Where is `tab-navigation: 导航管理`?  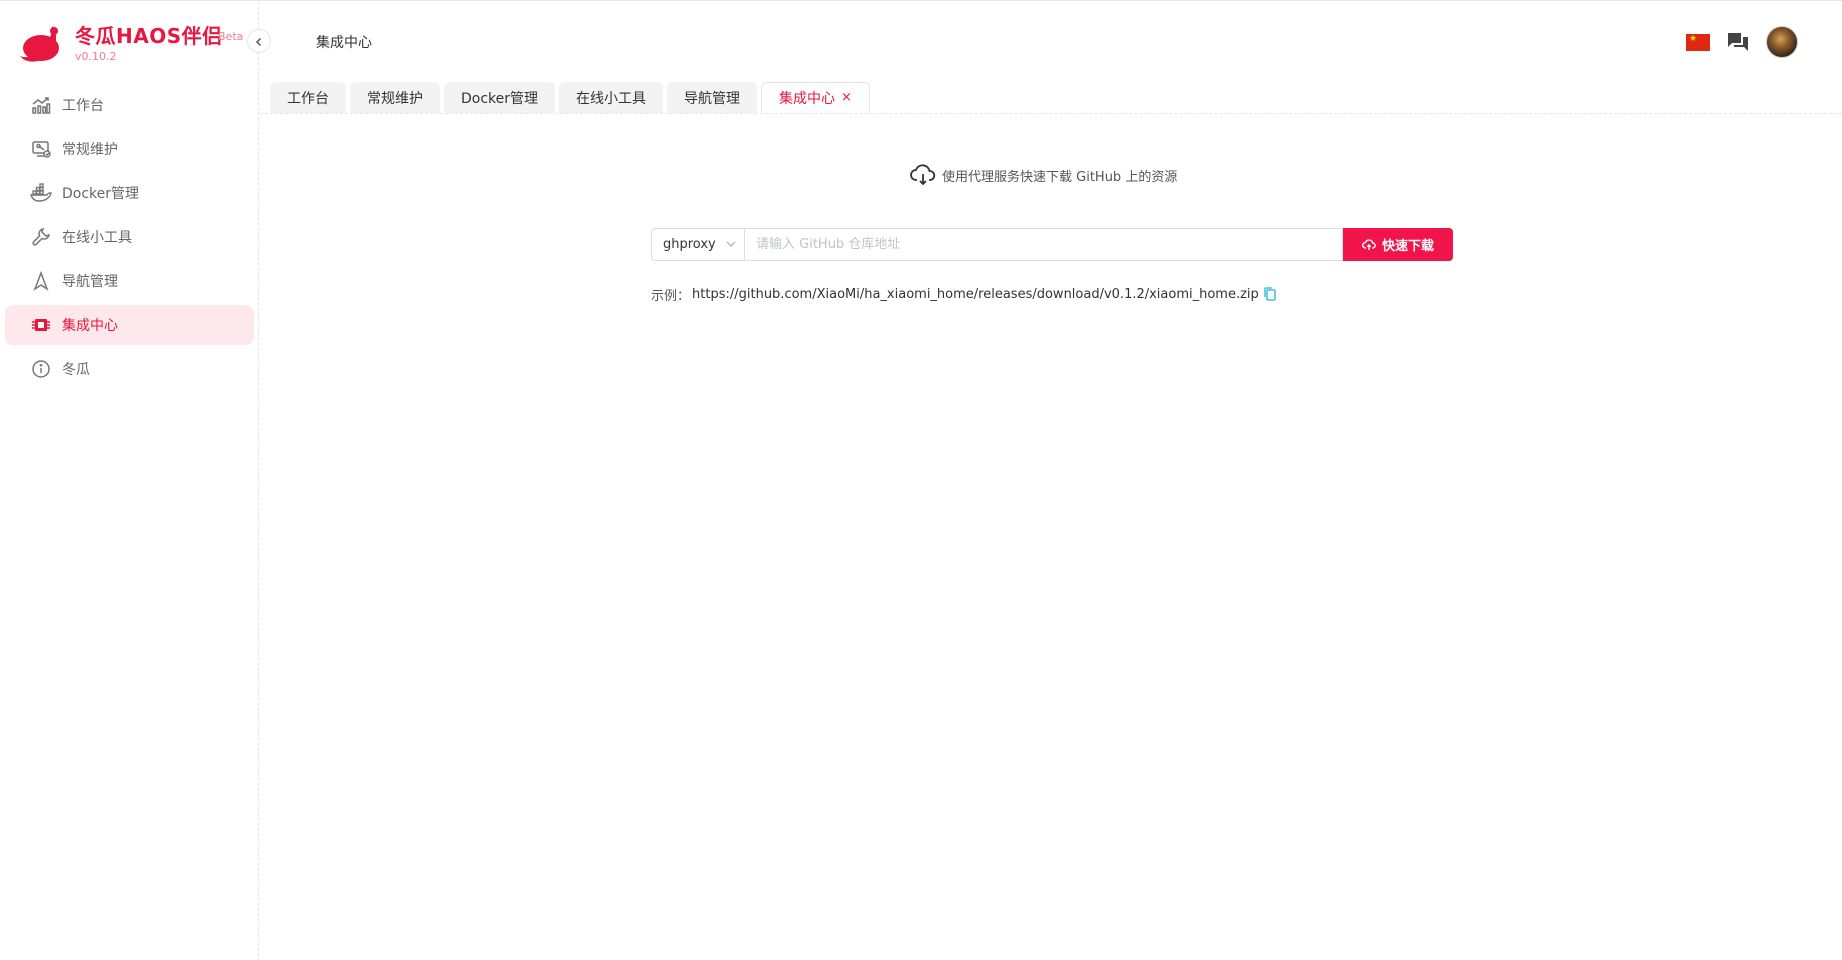 tab-navigation: 导航管理 is located at coordinates (712, 97).